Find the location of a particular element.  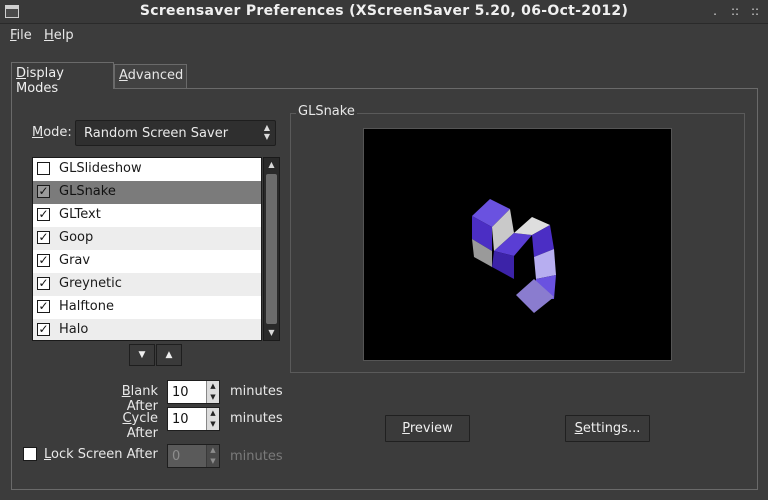

move-down-button: ▼ is located at coordinates (142, 355).